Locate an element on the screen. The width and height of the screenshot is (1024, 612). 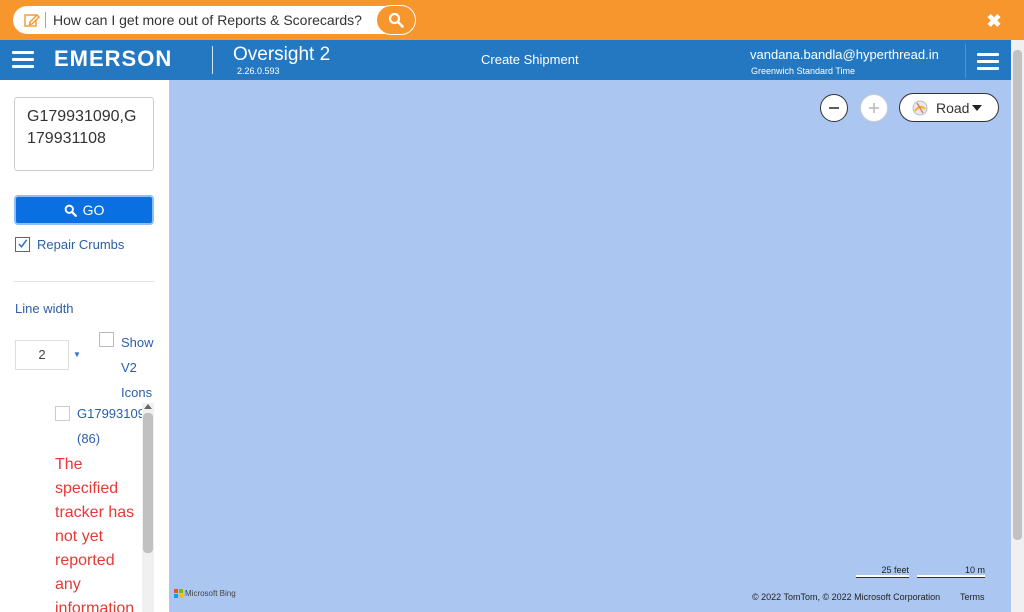
show-v2-icons-checkbox is located at coordinates (106, 339).